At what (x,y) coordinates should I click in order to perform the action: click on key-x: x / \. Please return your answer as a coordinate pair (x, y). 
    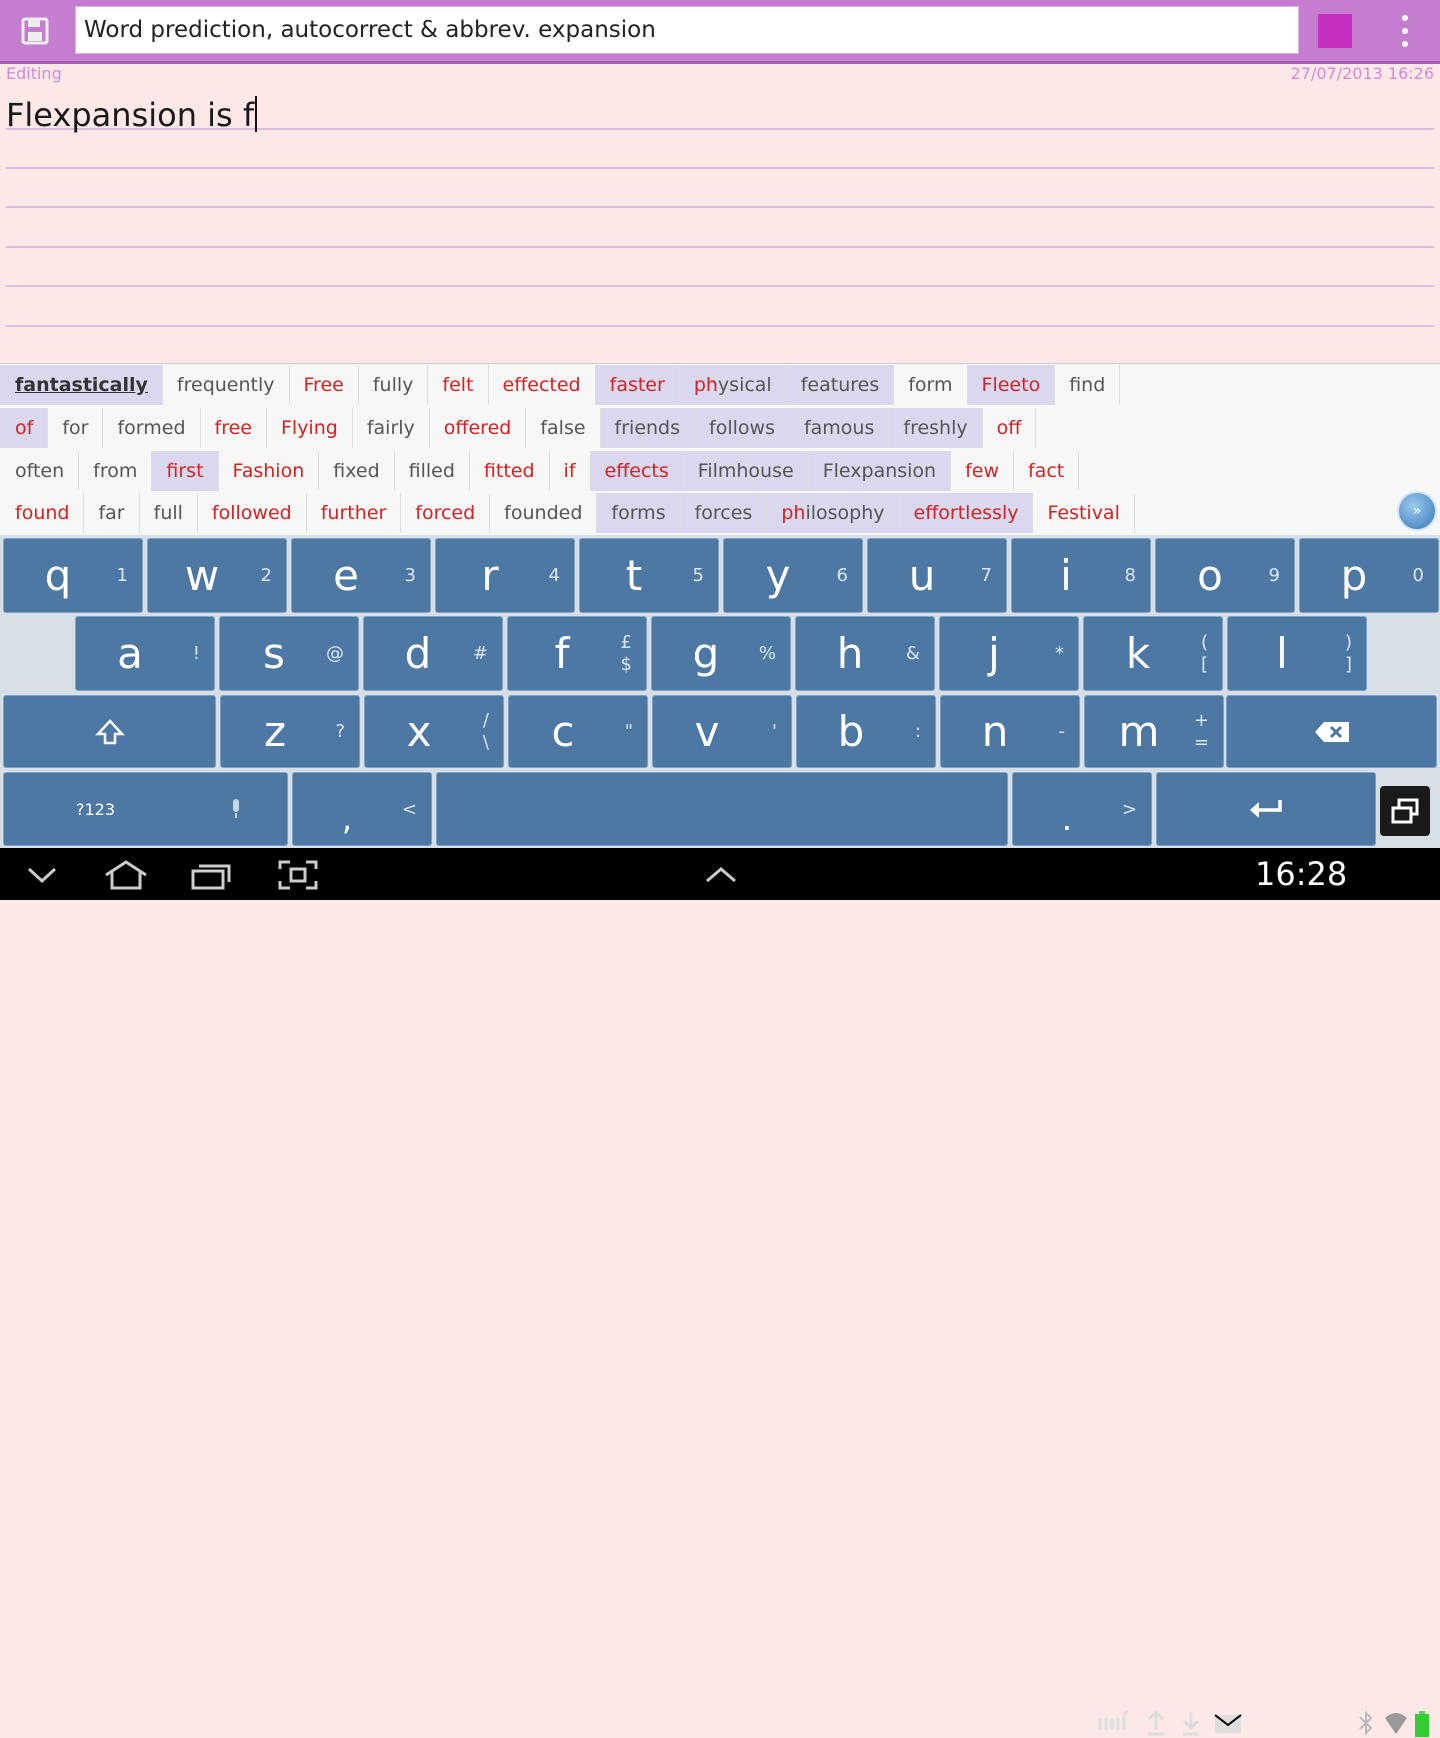
    Looking at the image, I should click on (434, 731).